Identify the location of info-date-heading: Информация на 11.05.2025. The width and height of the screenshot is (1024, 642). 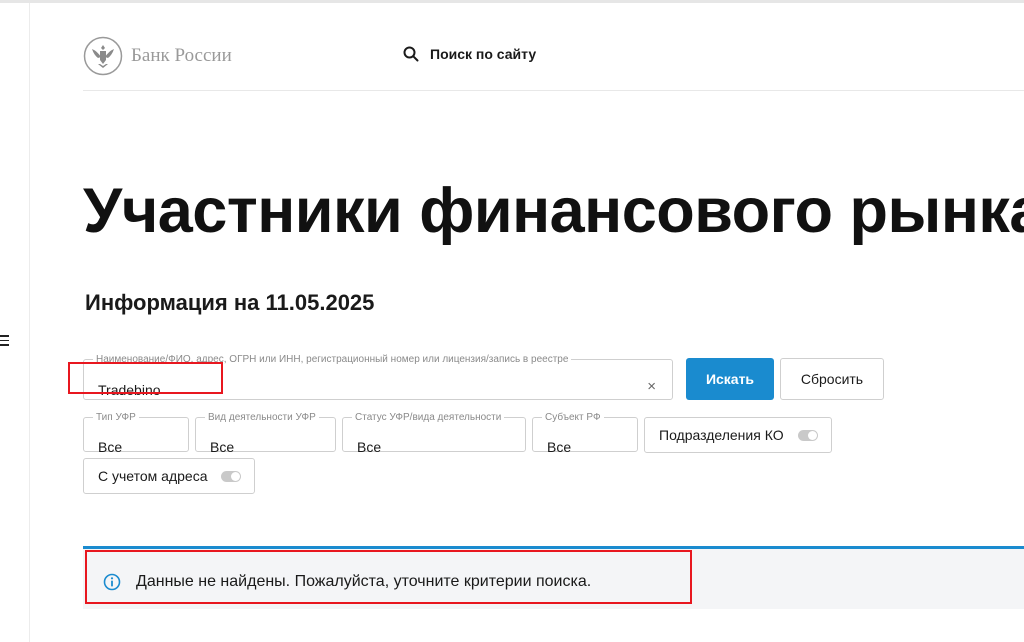
(230, 302).